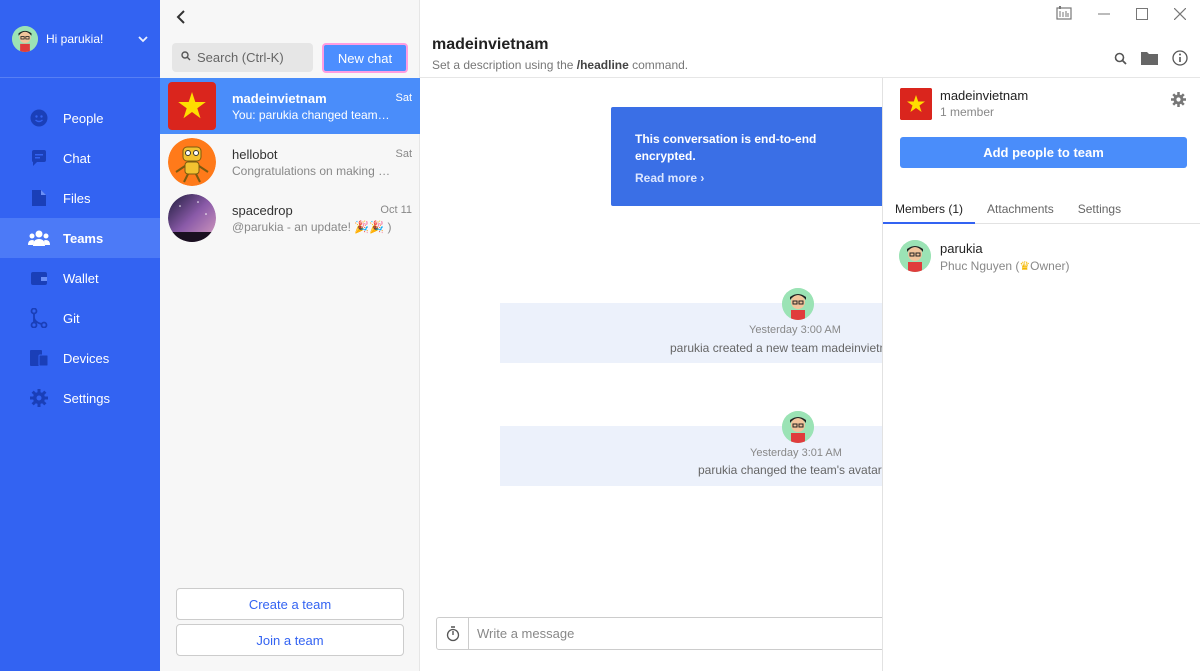  Describe the element at coordinates (192, 218) in the screenshot. I see `galaxy-avatar` at that location.